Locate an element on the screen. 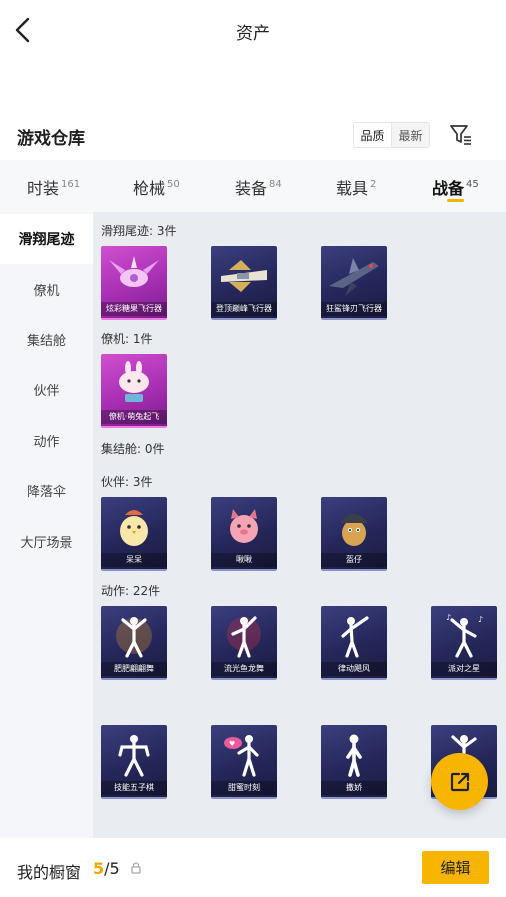  dance-pose-icon: ♥ is located at coordinates (241, 756).